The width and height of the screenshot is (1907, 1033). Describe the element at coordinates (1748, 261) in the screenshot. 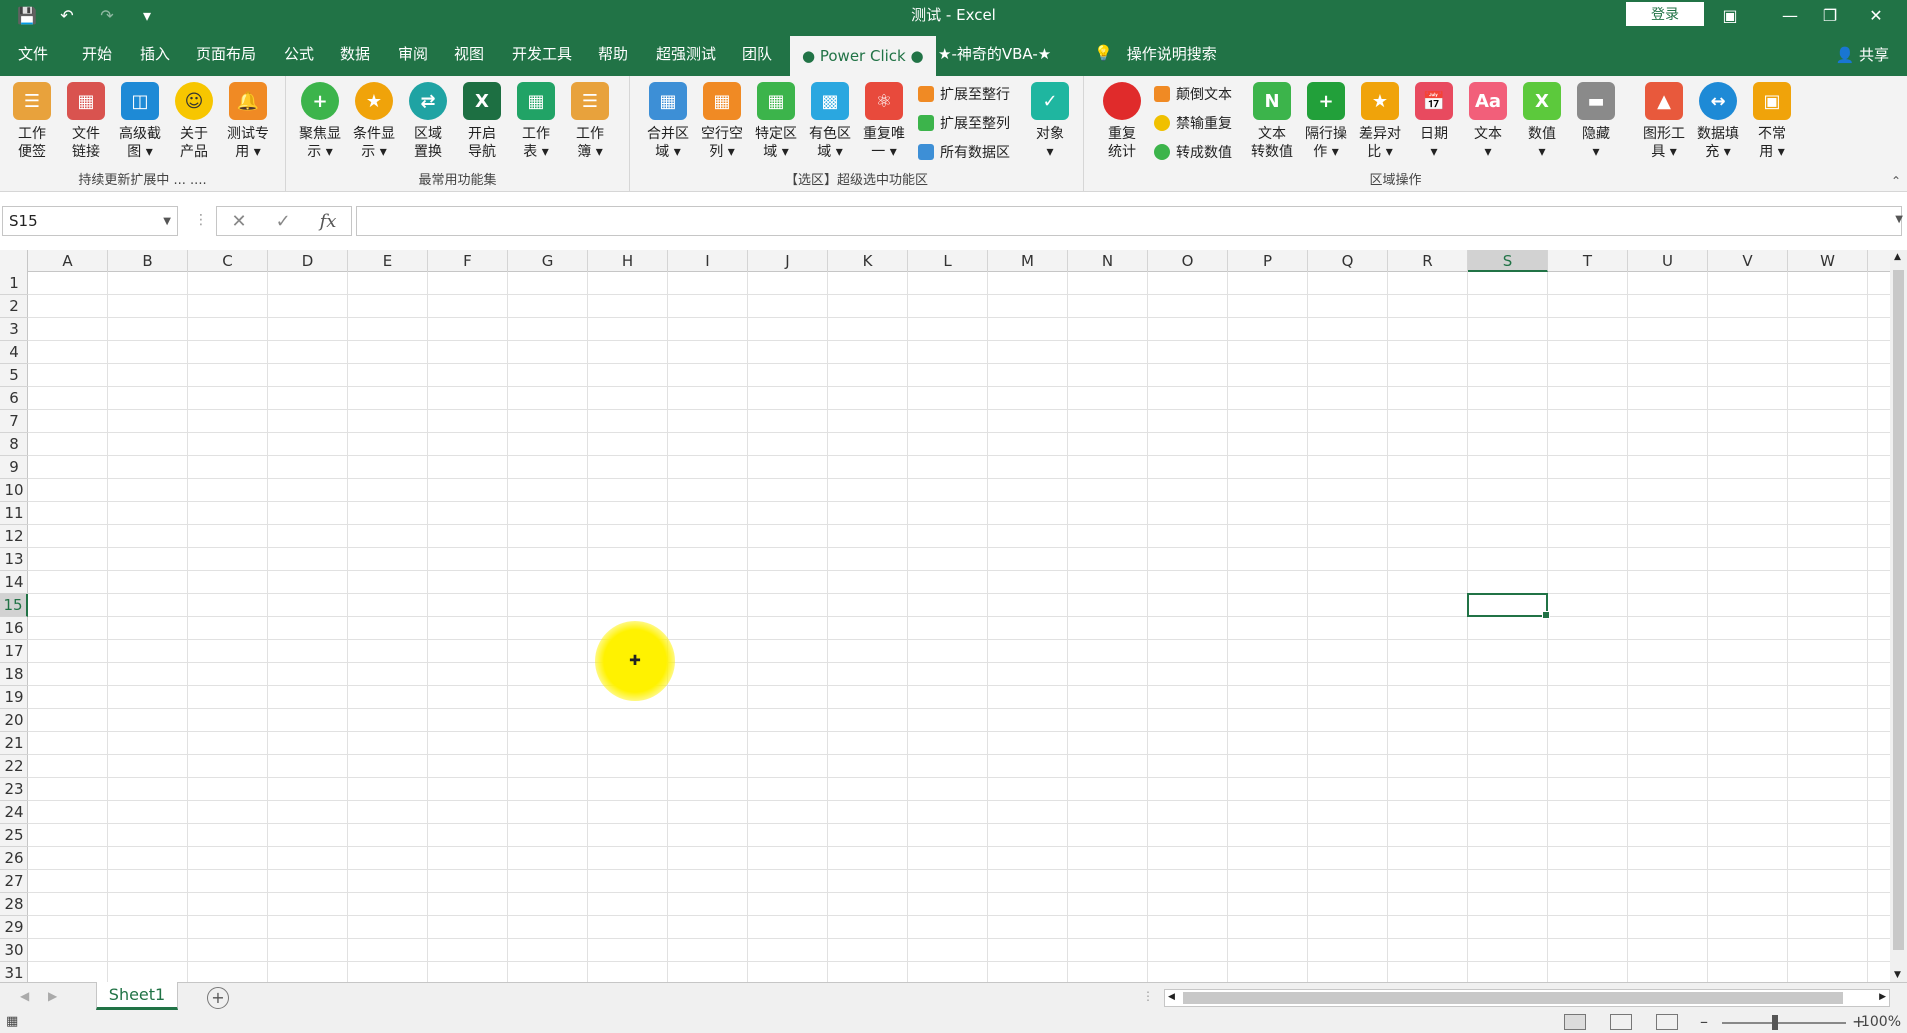

I see `column-header-v: V` at that location.